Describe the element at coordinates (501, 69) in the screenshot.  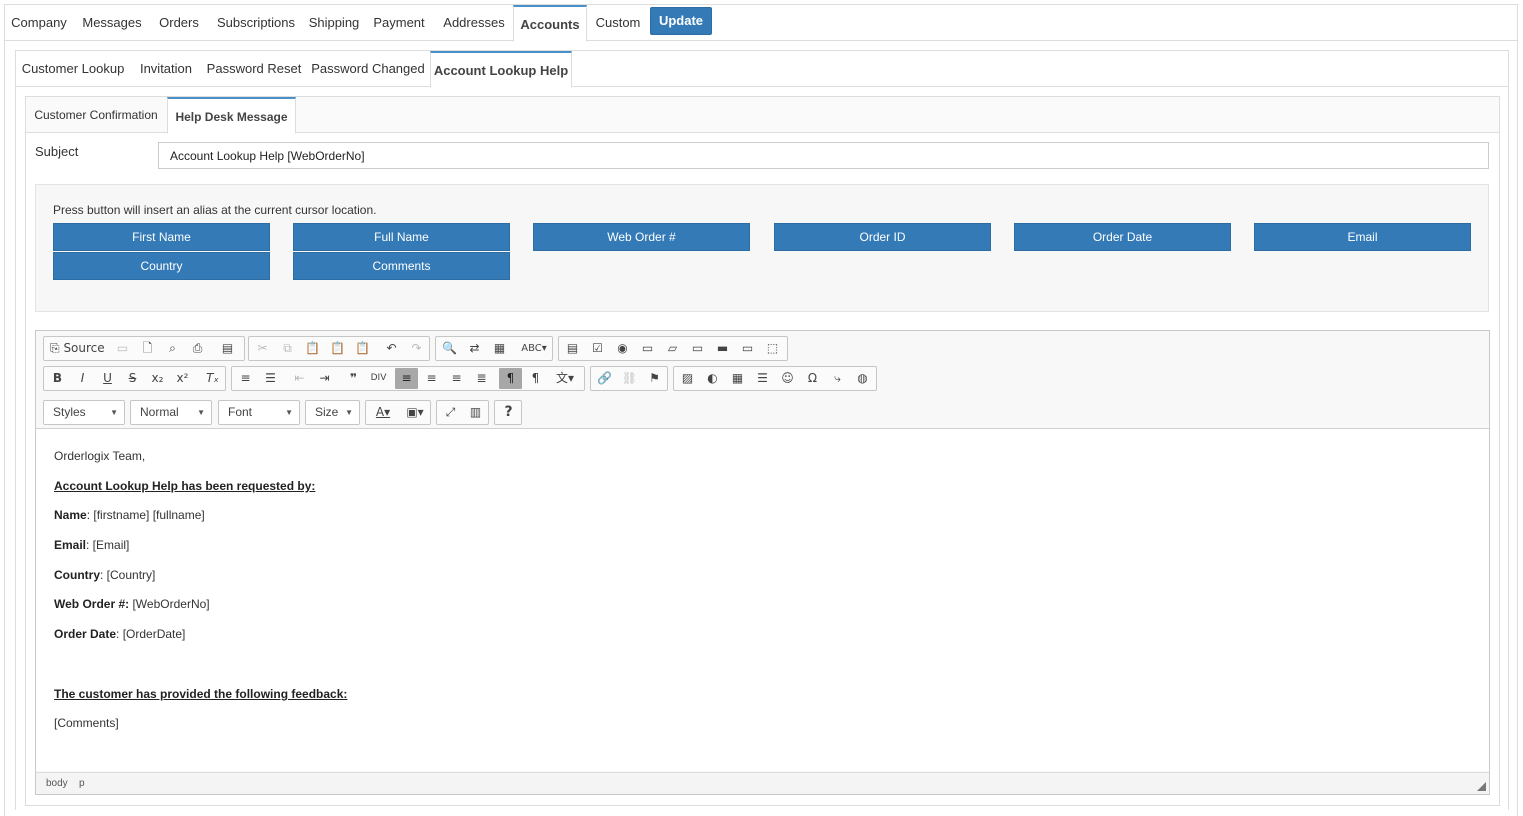
I see `tab-account-lookup-help: Account Lookup Help` at that location.